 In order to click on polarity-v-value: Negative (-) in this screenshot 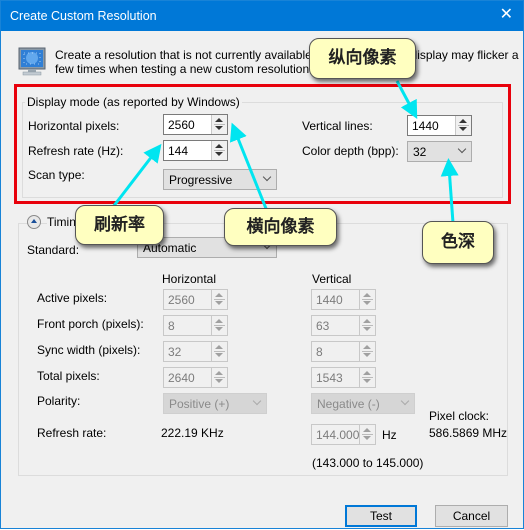, I will do `click(348, 404)`.